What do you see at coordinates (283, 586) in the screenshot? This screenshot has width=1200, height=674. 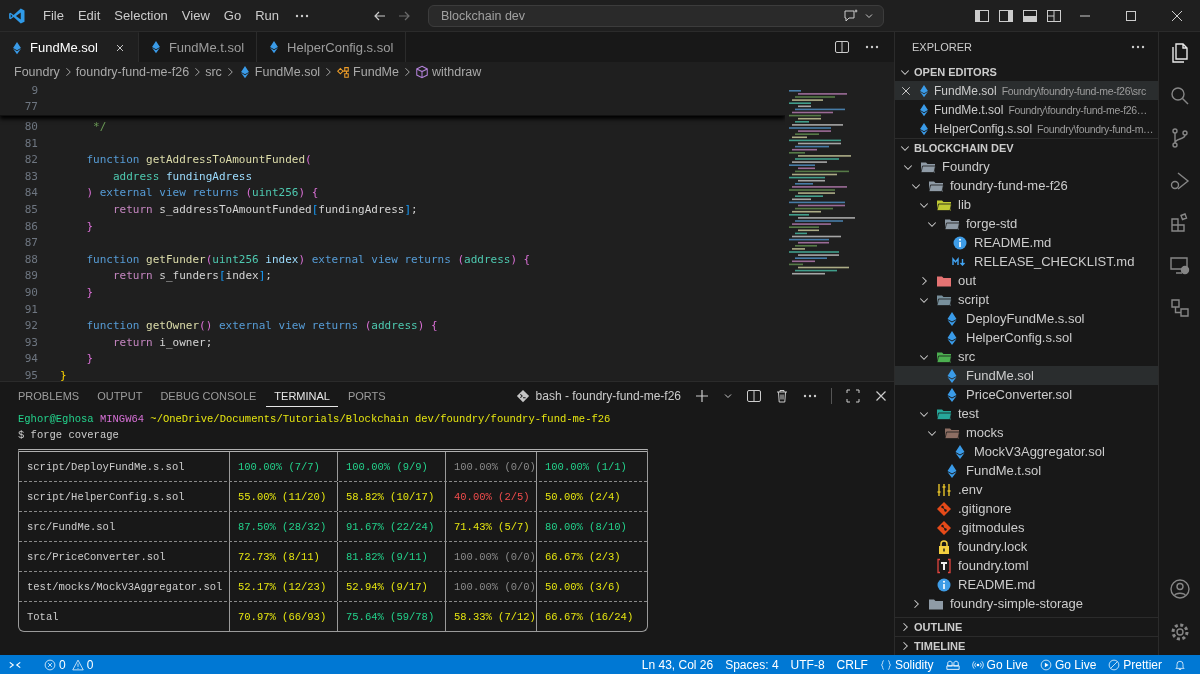 I see `coverage-value: 52.17% (12/23)` at bounding box center [283, 586].